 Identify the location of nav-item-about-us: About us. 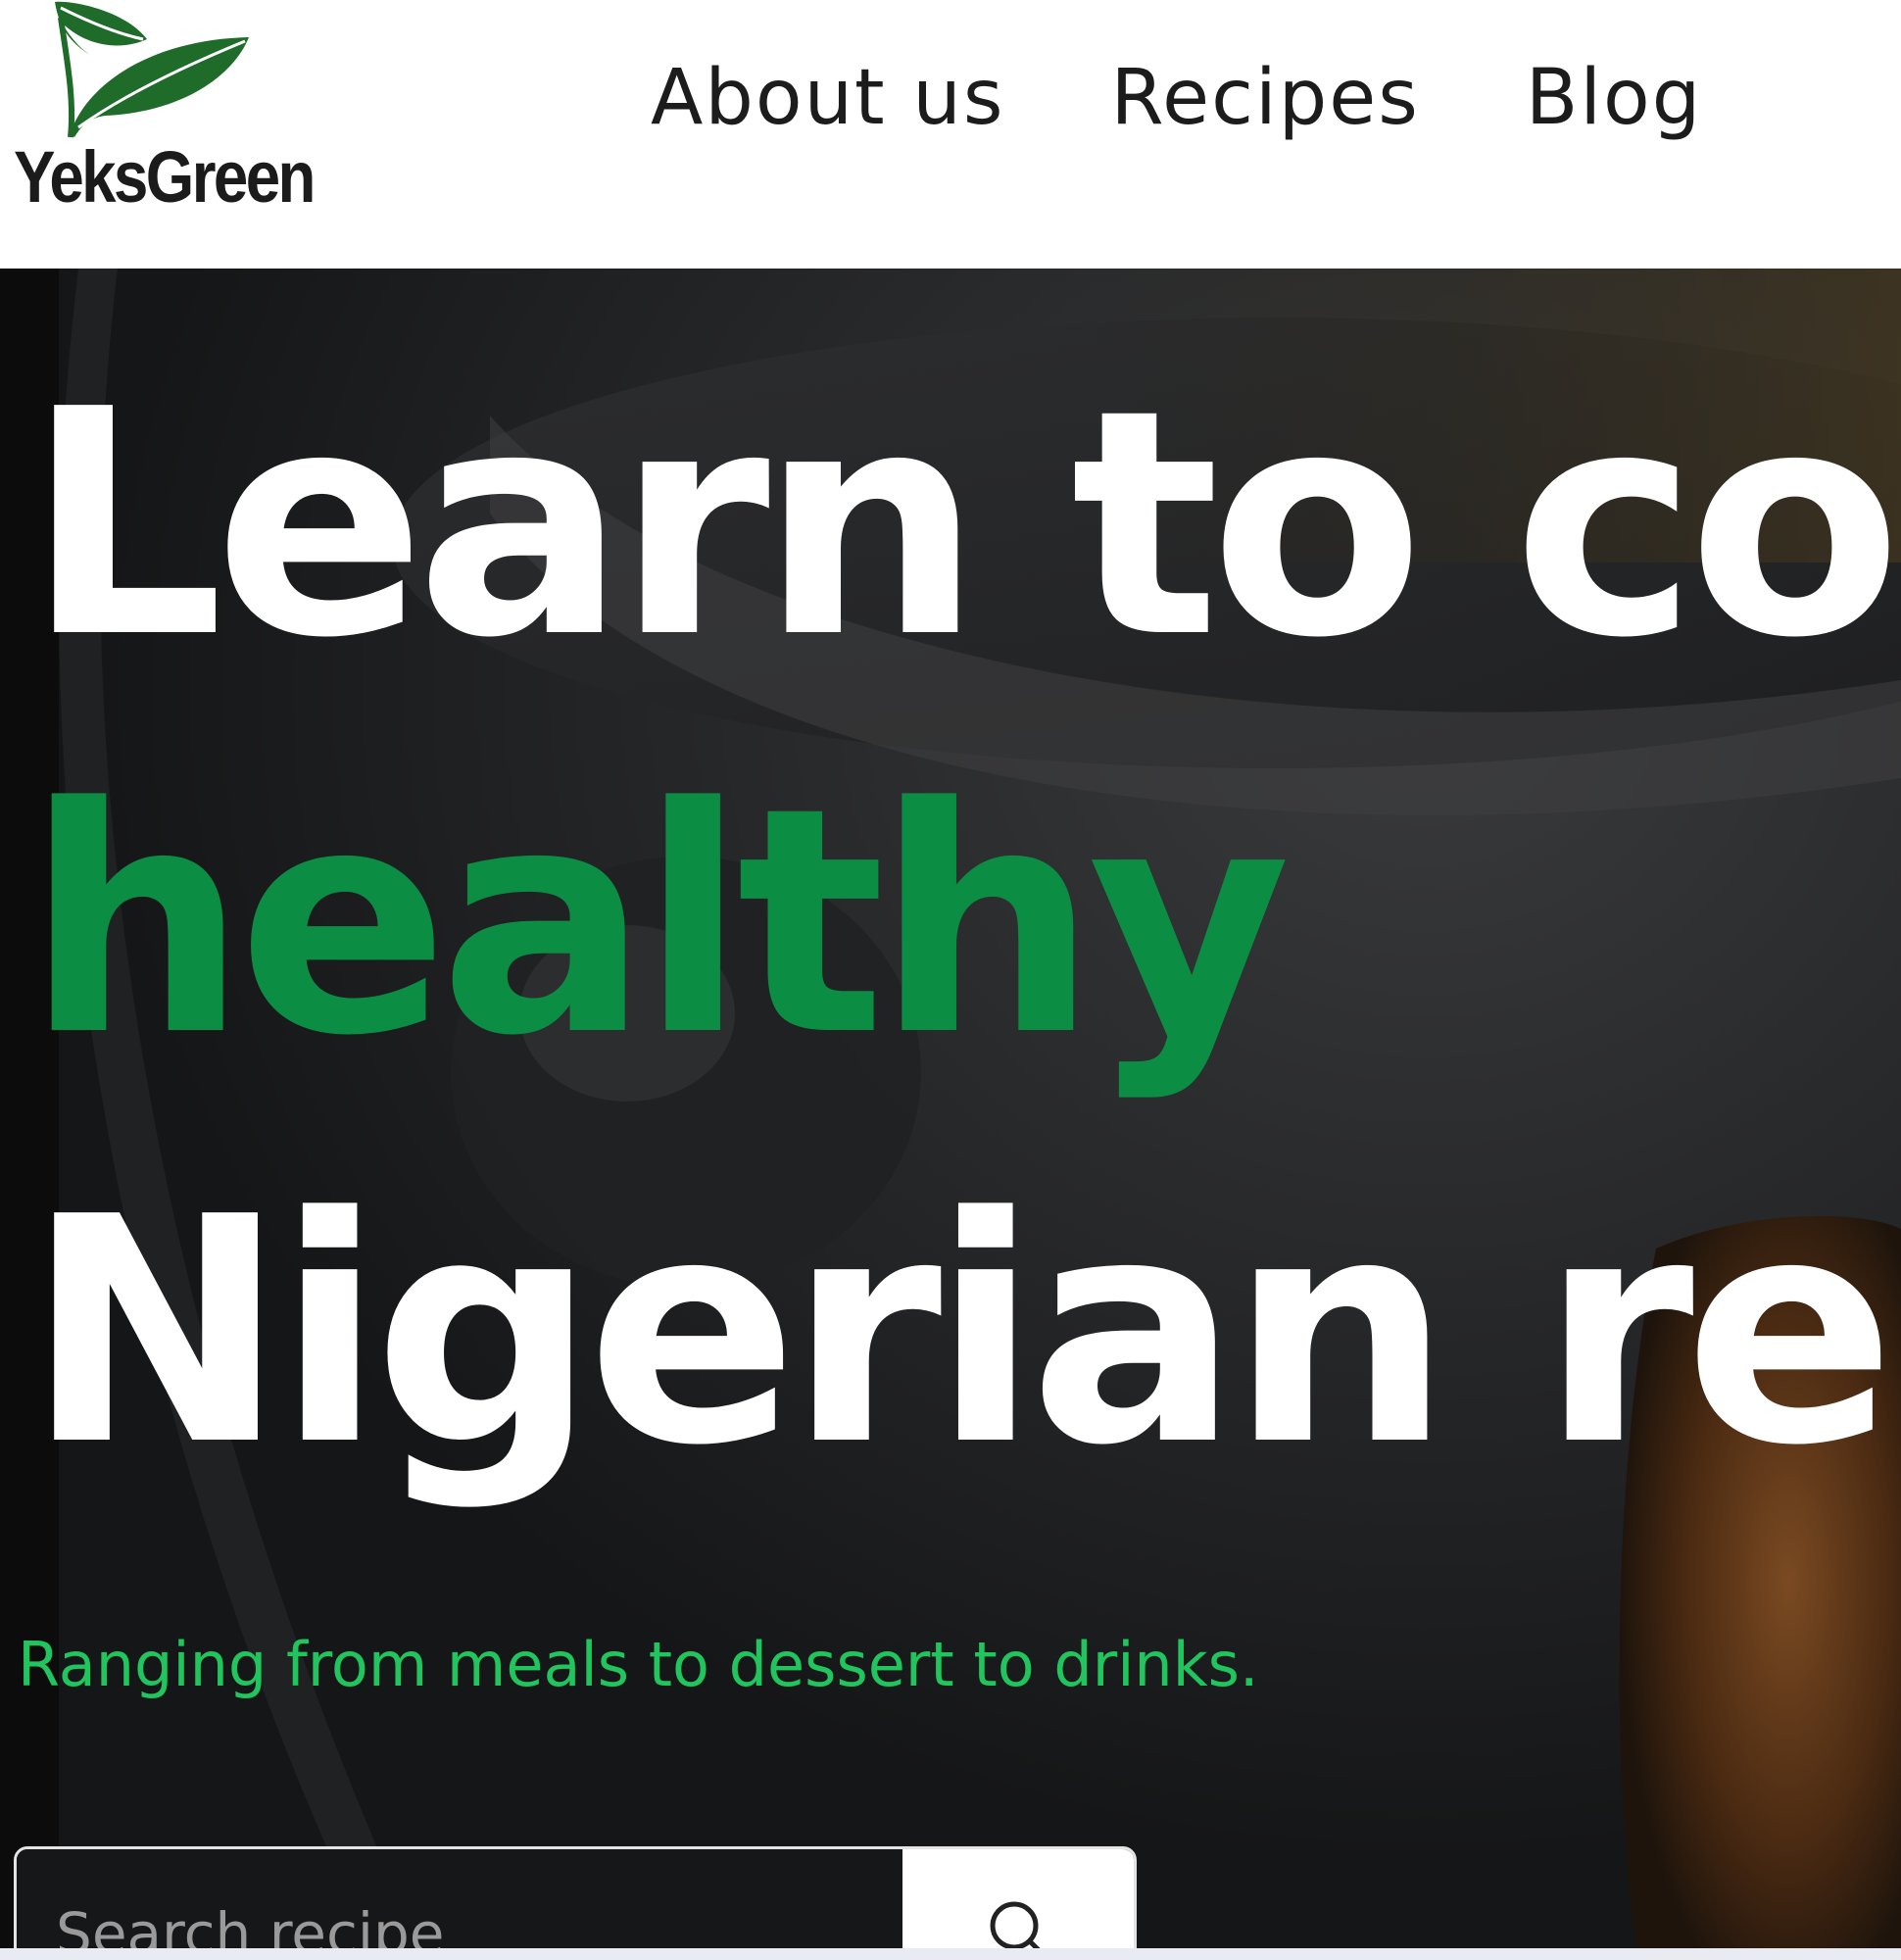
(827, 98).